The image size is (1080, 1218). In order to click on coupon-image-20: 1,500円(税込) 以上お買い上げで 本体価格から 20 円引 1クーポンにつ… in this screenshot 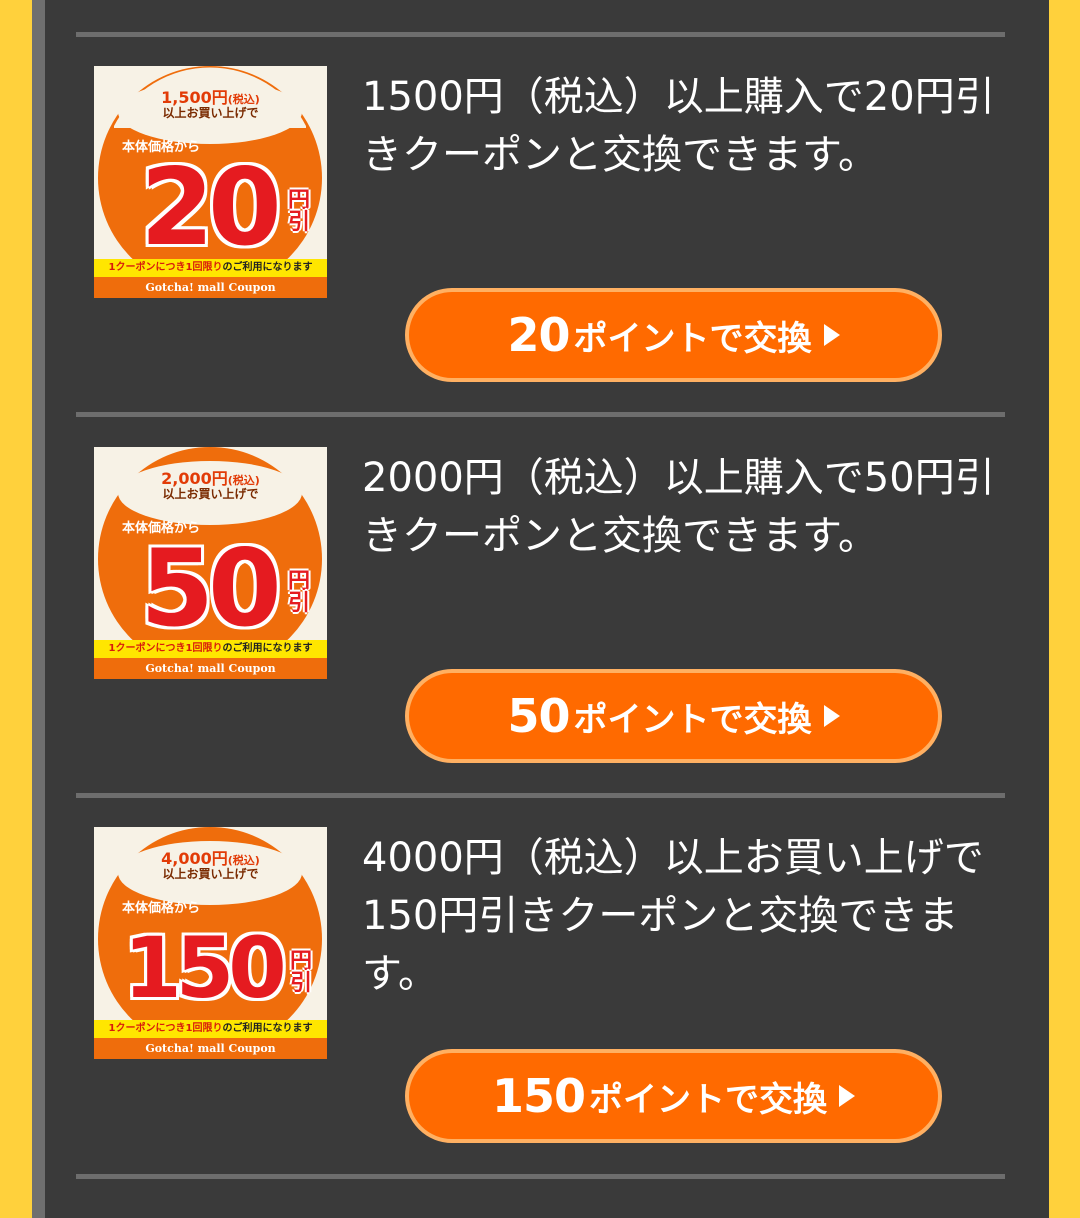, I will do `click(210, 182)`.